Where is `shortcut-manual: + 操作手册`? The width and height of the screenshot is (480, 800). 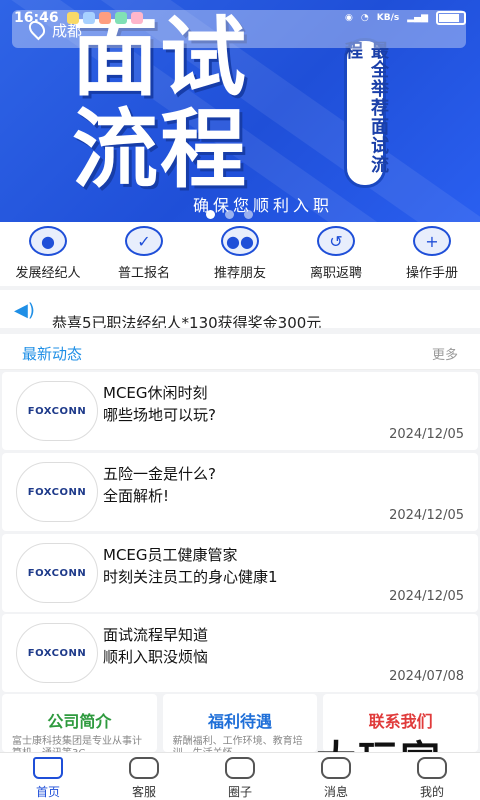
shortcut-manual: + 操作手册 is located at coordinates (432, 254).